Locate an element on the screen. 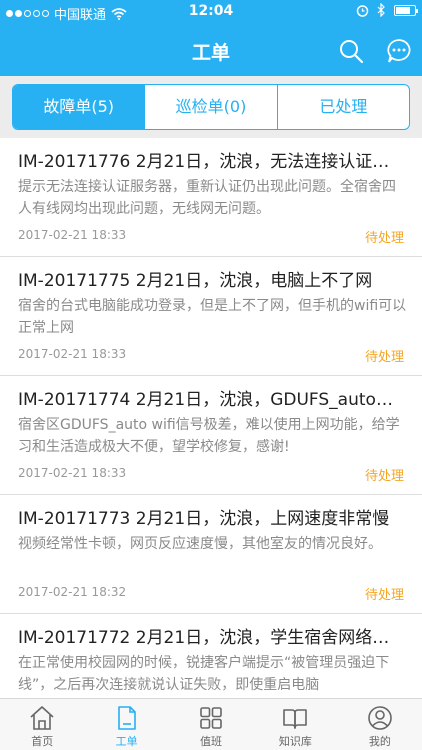 This screenshot has width=422, height=750. bottom-tab-label: 工单 is located at coordinates (126, 741).